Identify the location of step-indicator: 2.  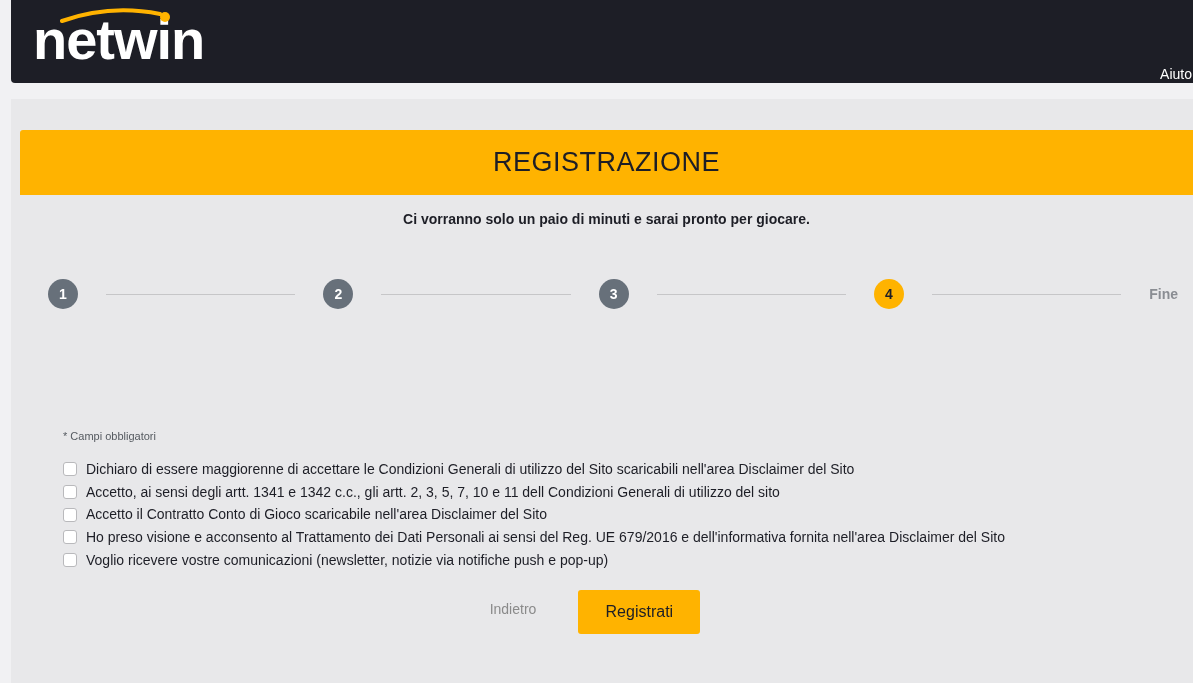
(338, 294).